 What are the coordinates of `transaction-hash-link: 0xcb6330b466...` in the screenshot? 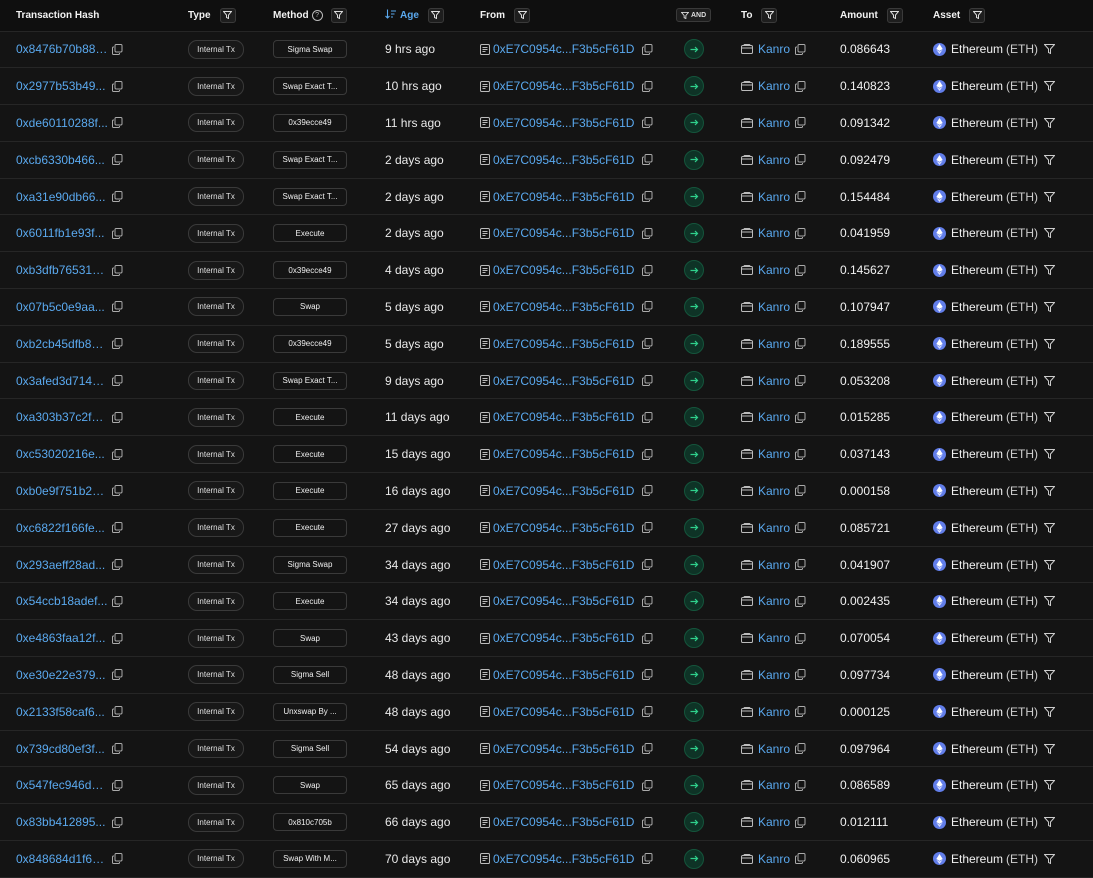 It's located at (62, 160).